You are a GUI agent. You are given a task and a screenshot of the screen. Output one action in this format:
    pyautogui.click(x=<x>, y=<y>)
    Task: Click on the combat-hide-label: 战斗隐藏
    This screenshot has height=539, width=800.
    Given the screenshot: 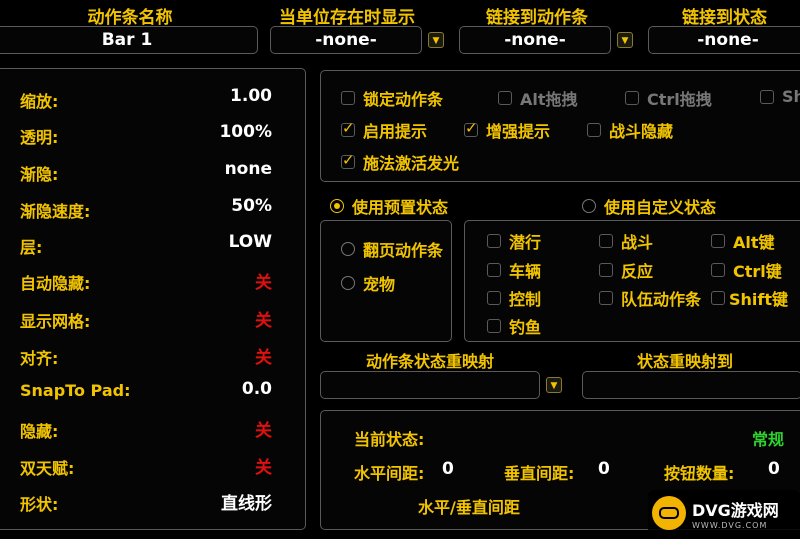 What is the action you would take?
    pyautogui.click(x=641, y=131)
    